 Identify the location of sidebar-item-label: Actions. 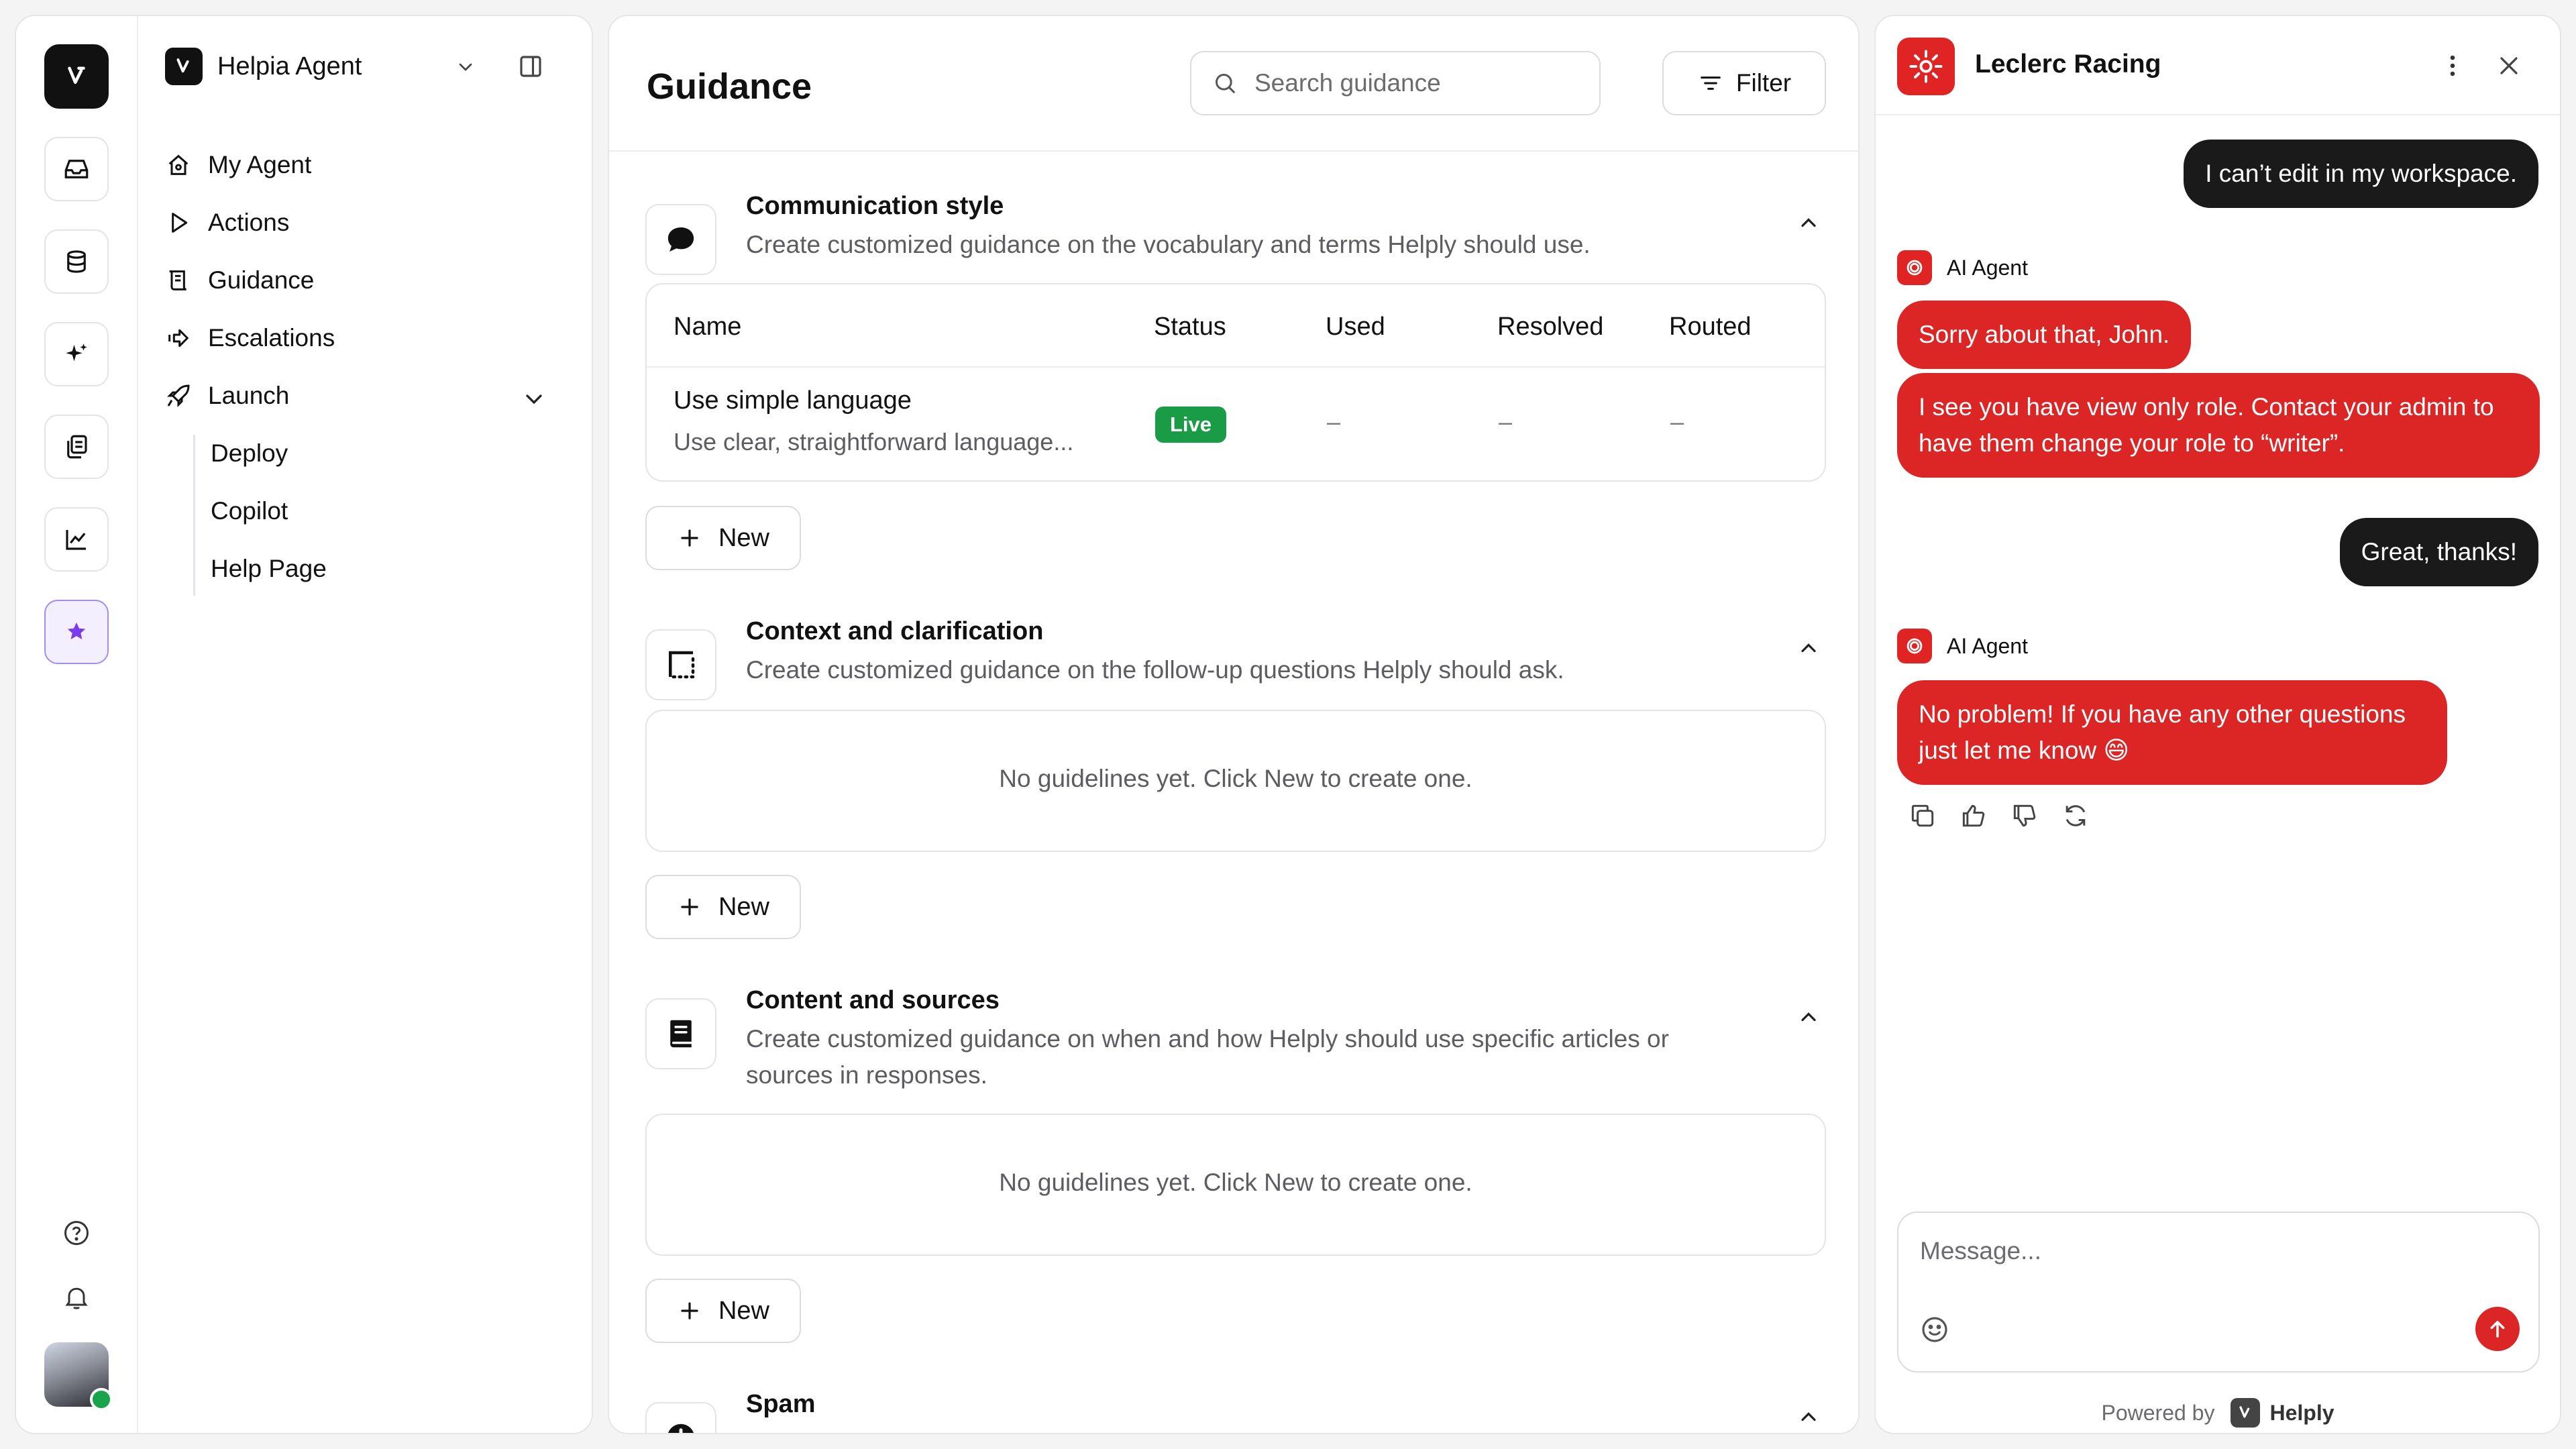
(249, 222).